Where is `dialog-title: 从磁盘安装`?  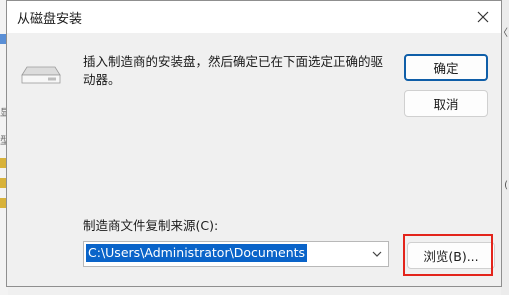
dialog-title: 从磁盘安装 is located at coordinates (50, 19).